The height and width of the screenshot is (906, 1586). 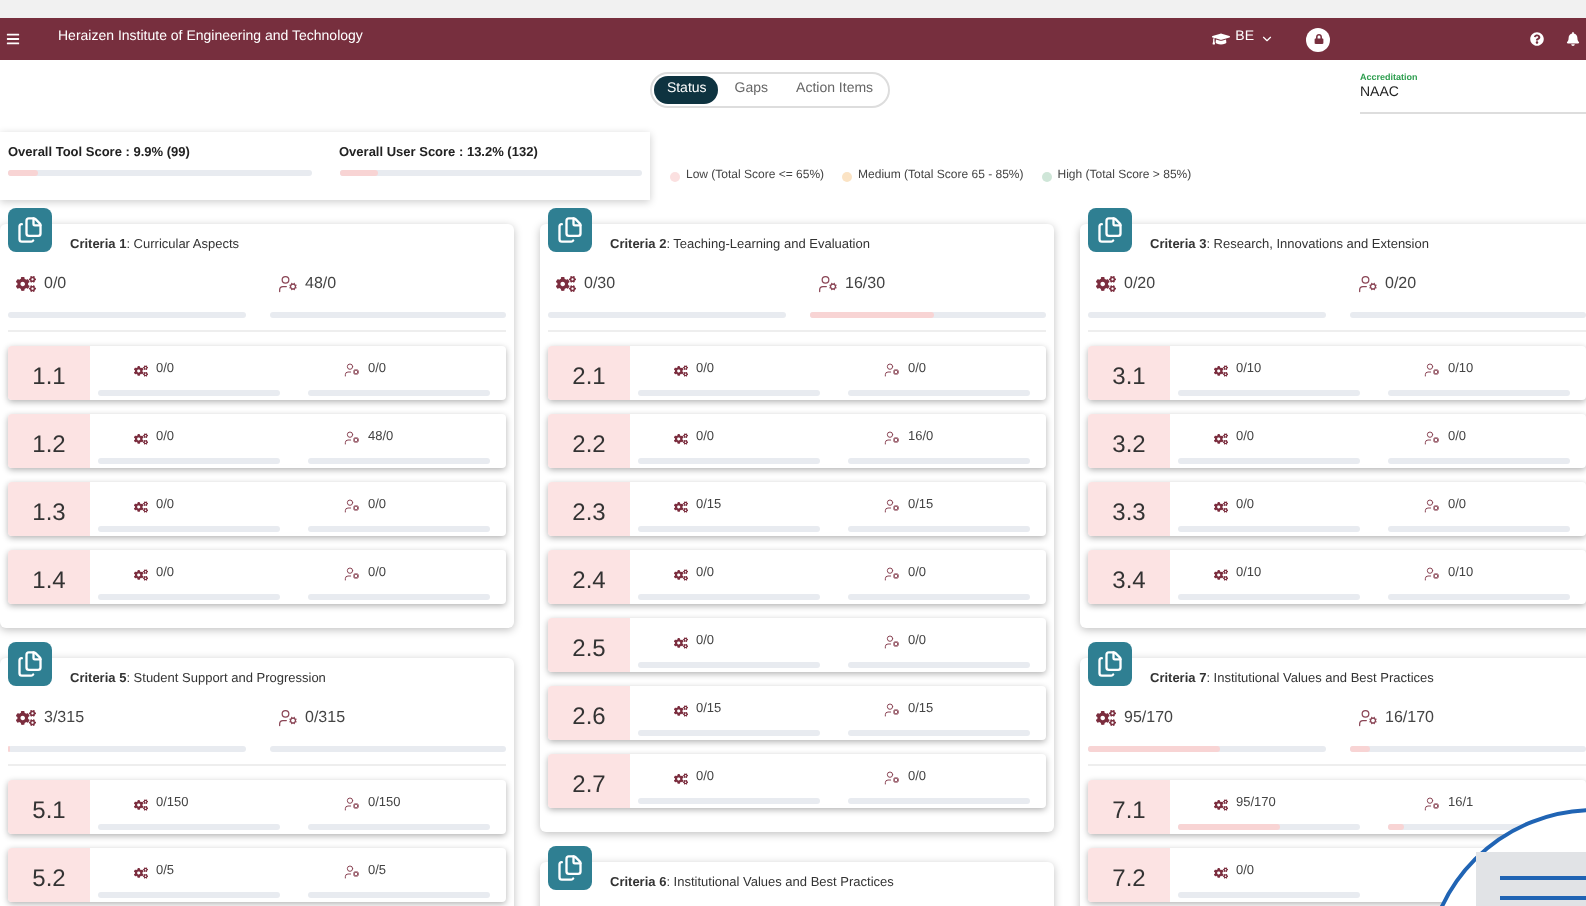 What do you see at coordinates (1409, 718) in the screenshot?
I see `score-value: 16/170` at bounding box center [1409, 718].